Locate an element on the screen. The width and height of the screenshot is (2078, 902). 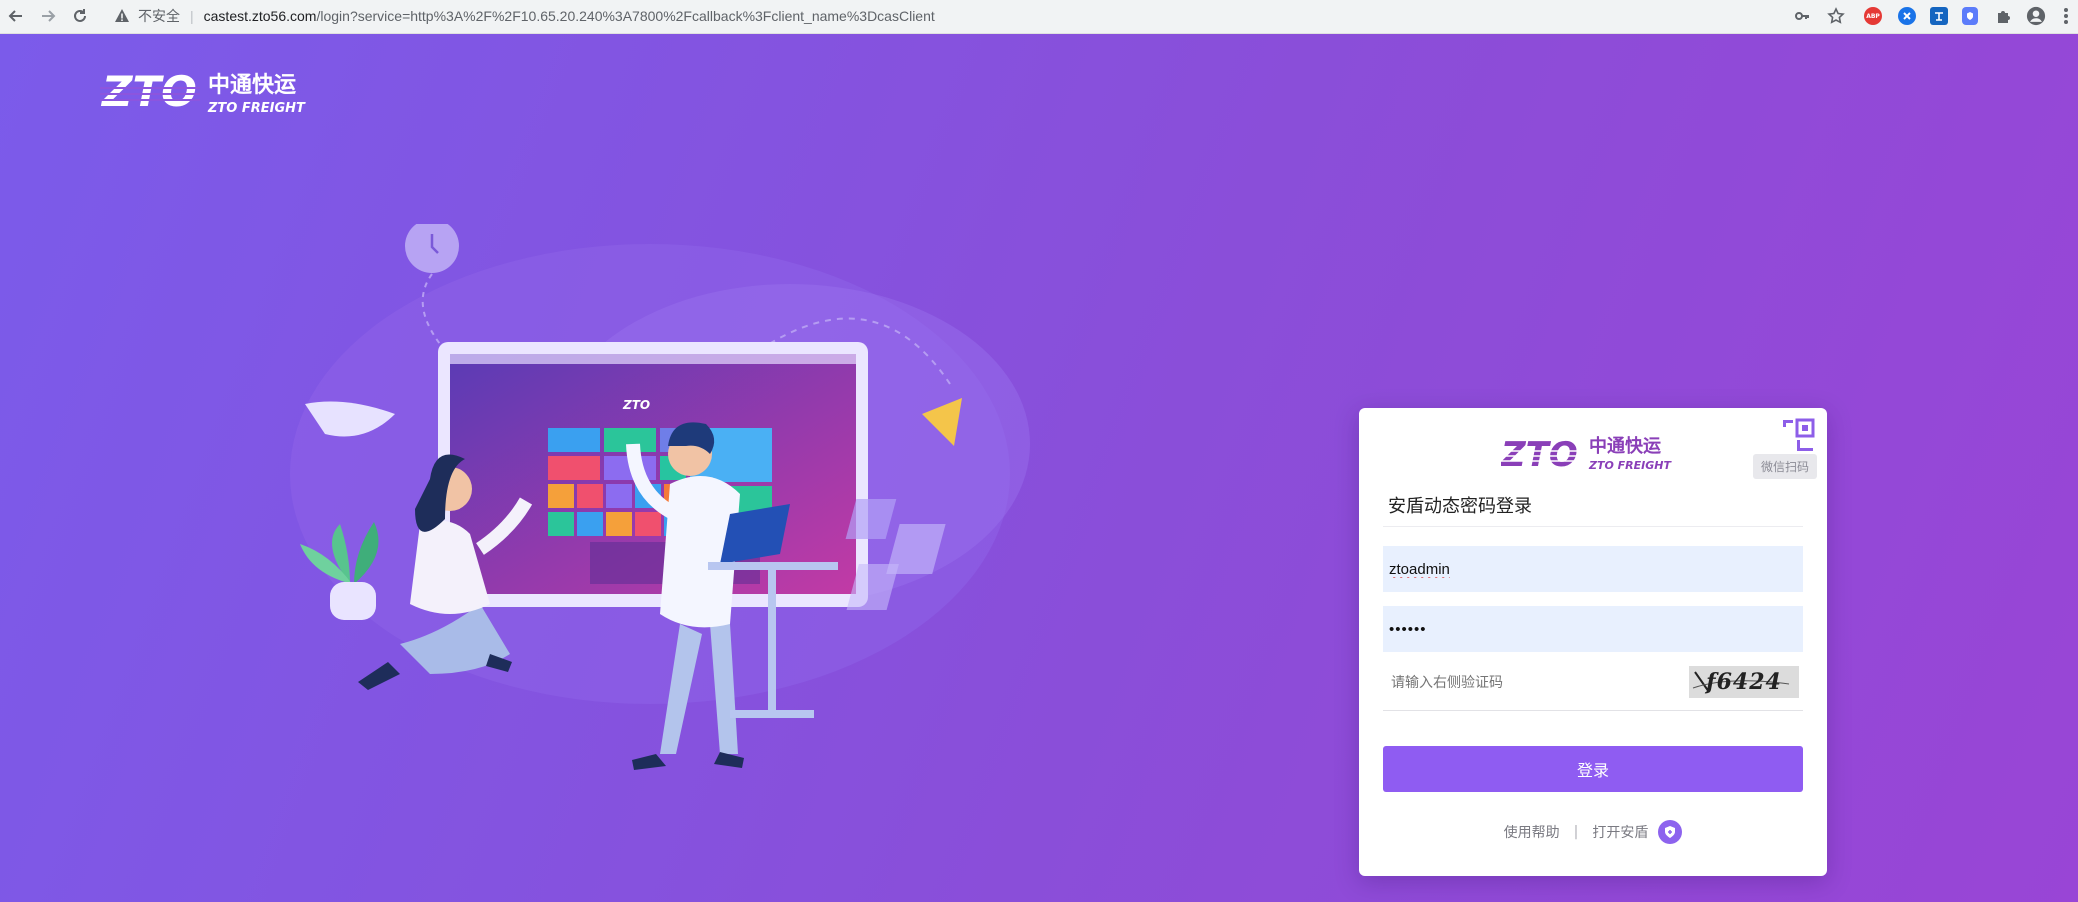
bookmark-star-icon is located at coordinates (1836, 16).